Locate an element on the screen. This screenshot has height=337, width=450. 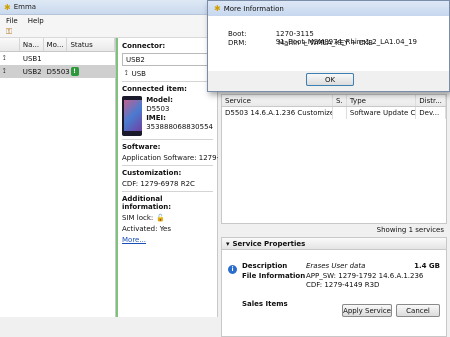
description-label: Description is located at coordinates (265, 266).